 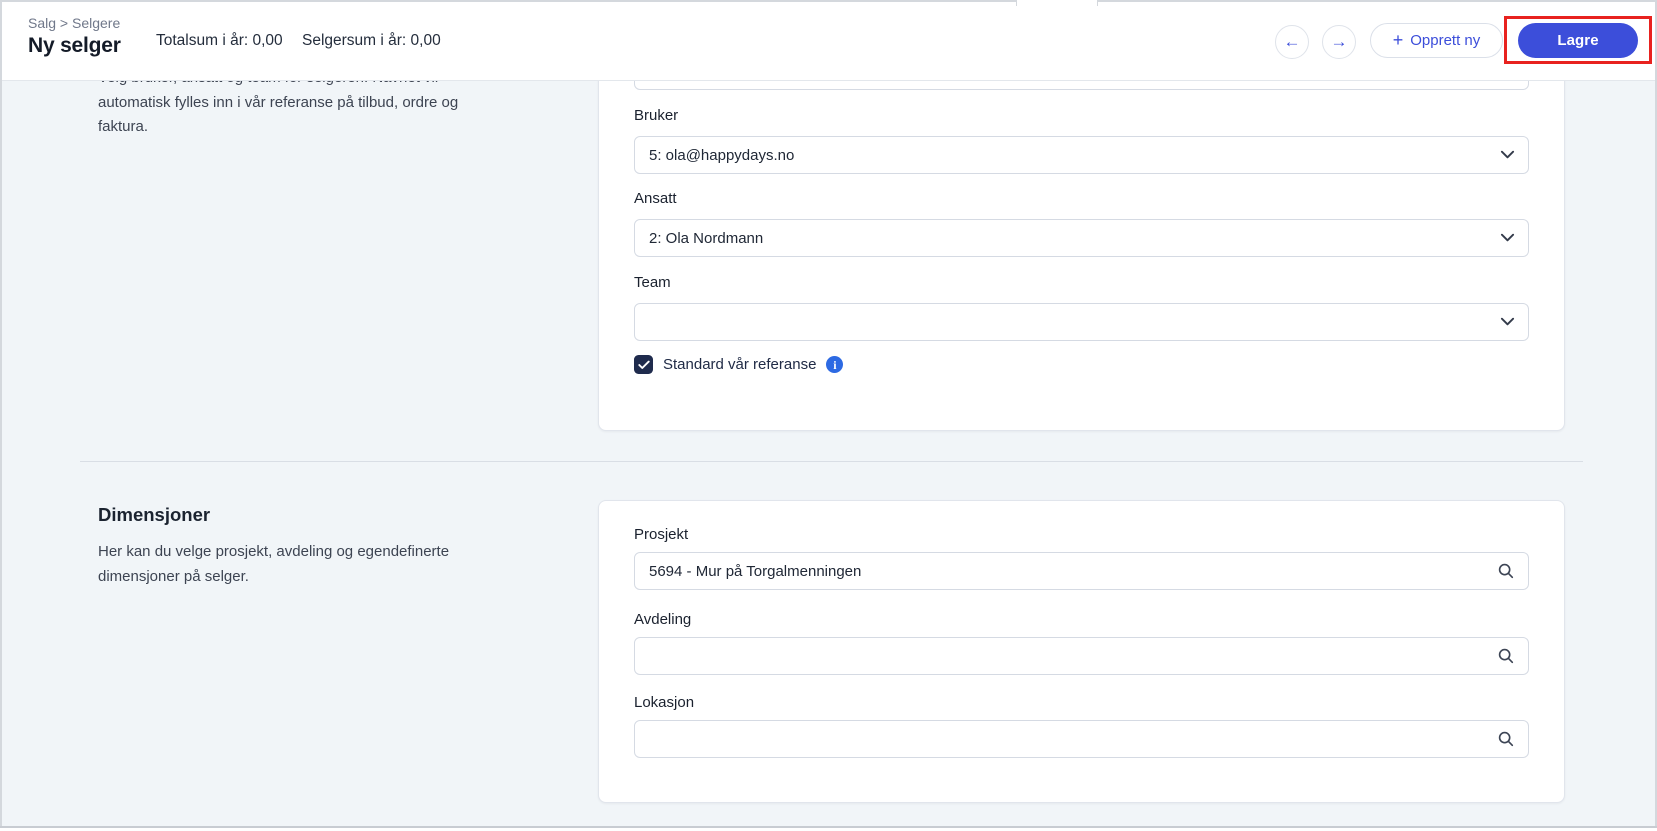 I want to click on standard-var-referanse-label: Standard vår referanse, so click(x=740, y=364).